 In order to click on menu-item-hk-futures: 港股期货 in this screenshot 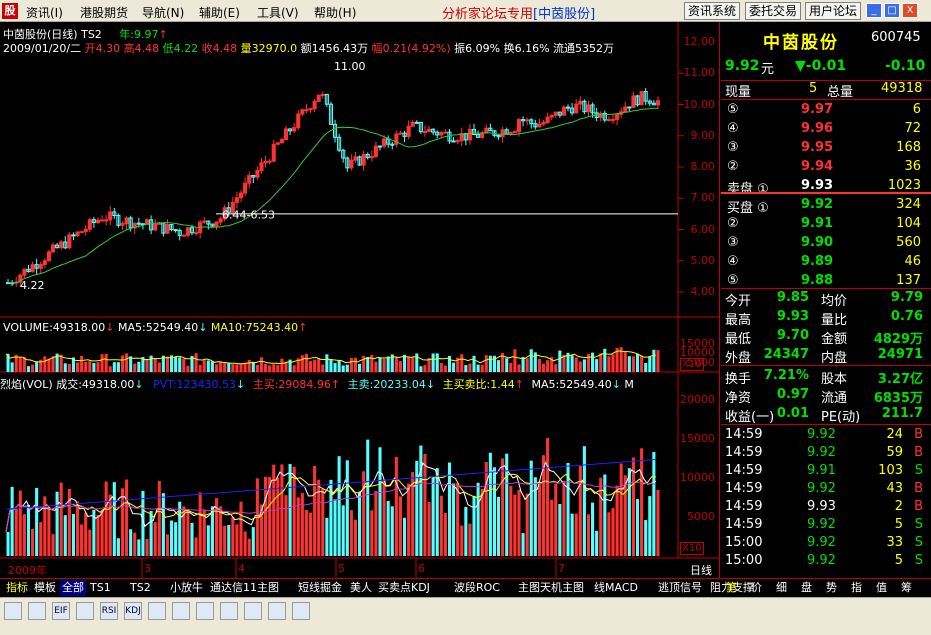, I will do `click(104, 12)`.